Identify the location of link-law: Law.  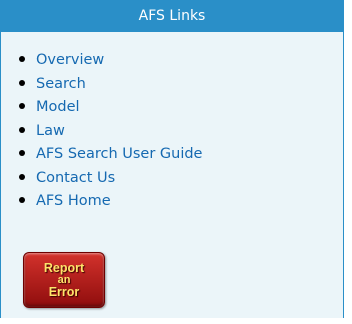
(50, 131).